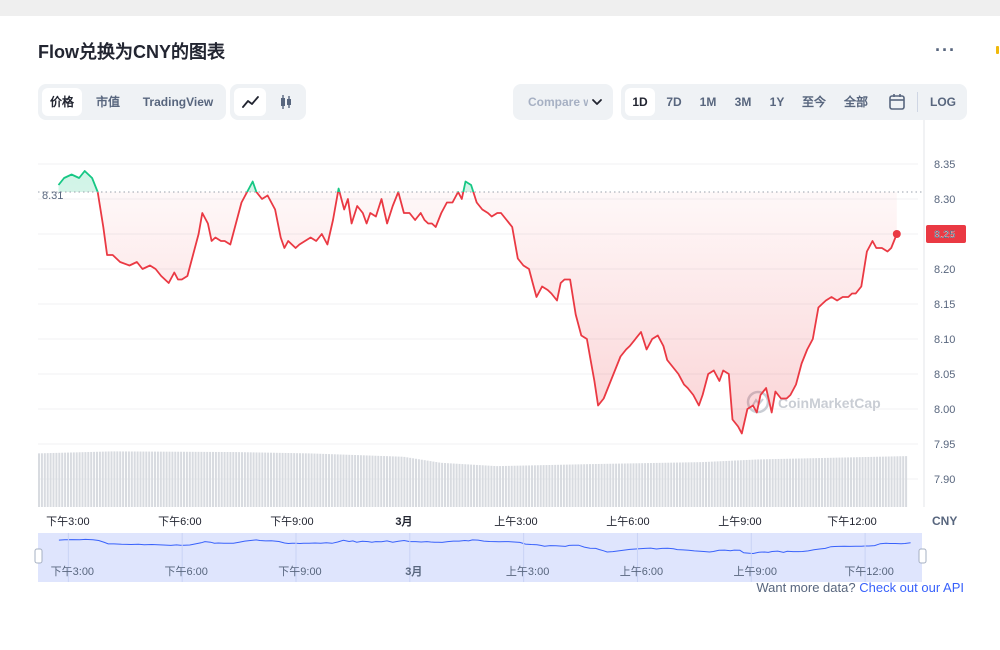 This screenshot has height=650, width=1000. I want to click on navigator-tick-label: 上午3:00, so click(527, 571).